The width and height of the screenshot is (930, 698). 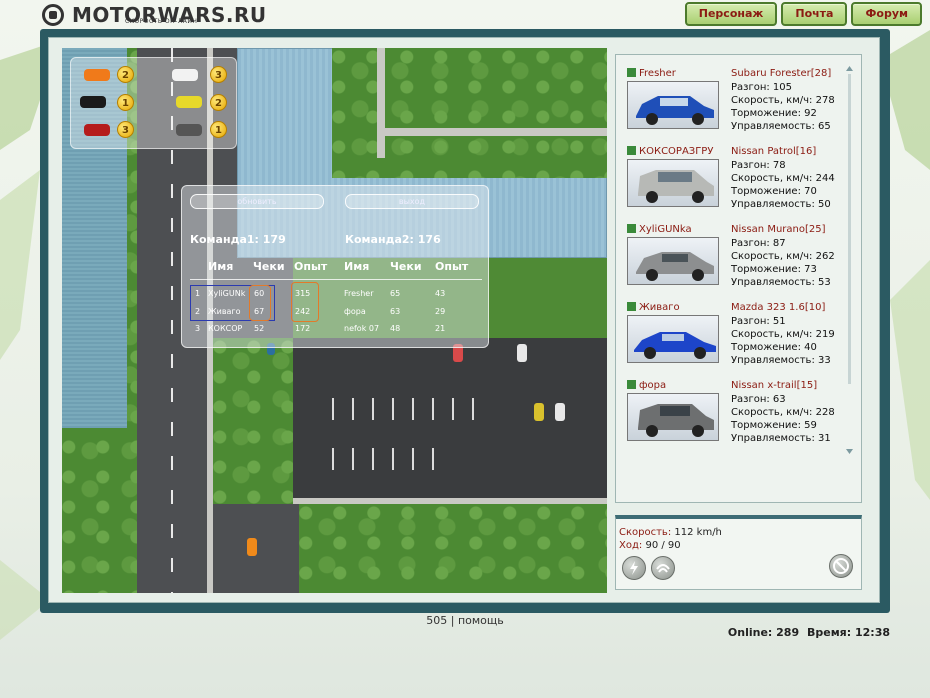 What do you see at coordinates (781, 73) in the screenshot?
I see `player-car-name: Subaru Forester[28]` at bounding box center [781, 73].